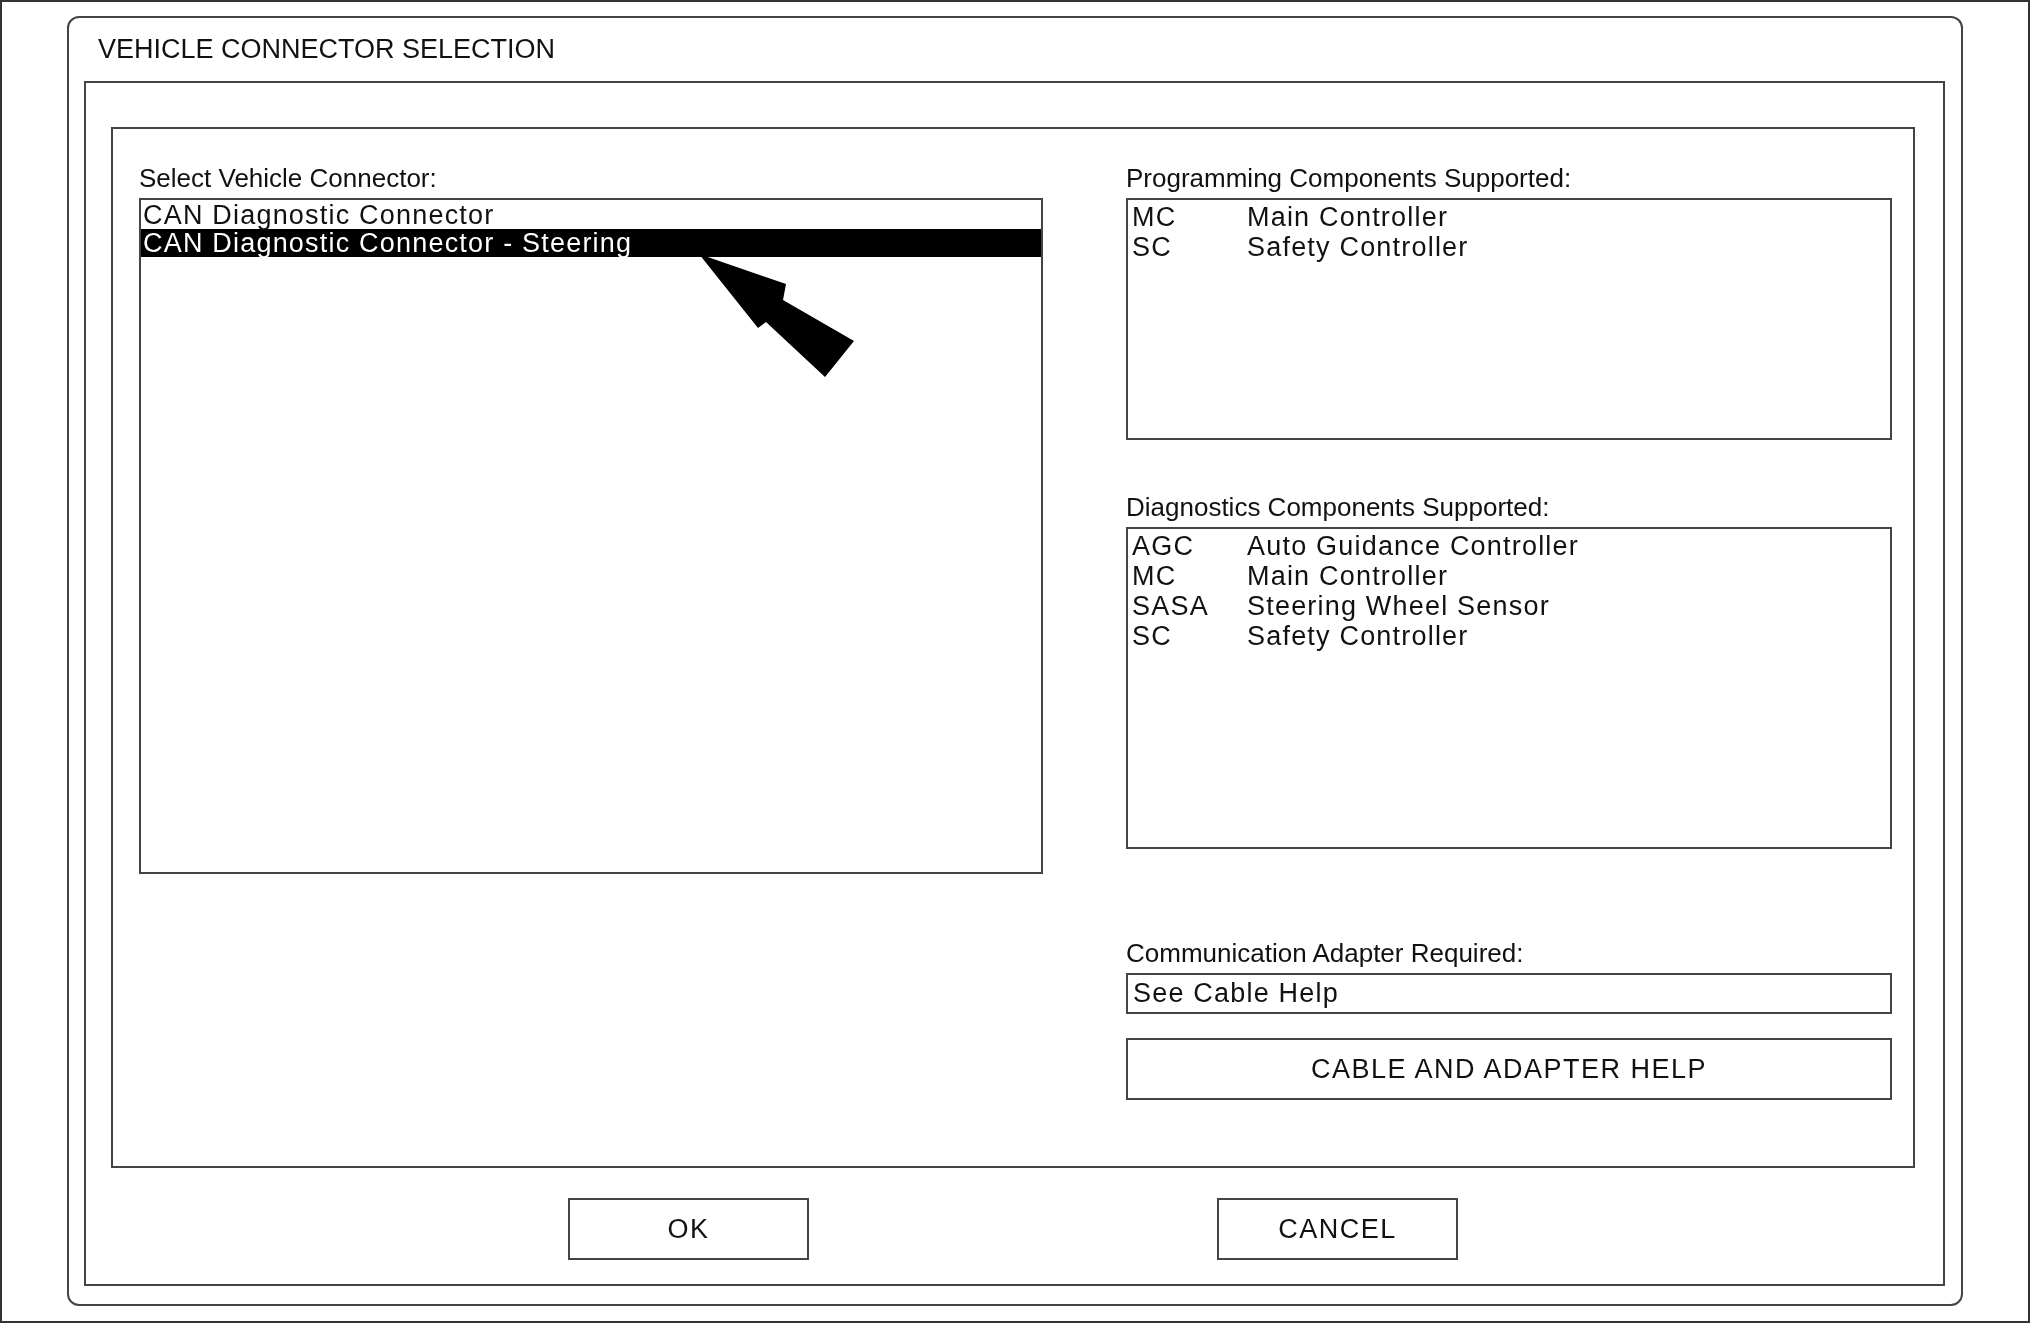  What do you see at coordinates (591, 243) in the screenshot?
I see `list-item: CAN Diagnostic Connector - Steering` at bounding box center [591, 243].